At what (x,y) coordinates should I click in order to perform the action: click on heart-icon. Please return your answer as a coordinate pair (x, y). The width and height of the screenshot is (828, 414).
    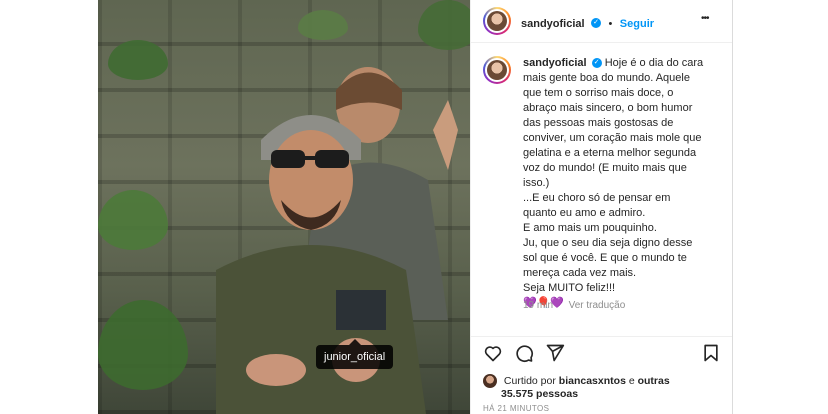
    Looking at the image, I should click on (493, 353).